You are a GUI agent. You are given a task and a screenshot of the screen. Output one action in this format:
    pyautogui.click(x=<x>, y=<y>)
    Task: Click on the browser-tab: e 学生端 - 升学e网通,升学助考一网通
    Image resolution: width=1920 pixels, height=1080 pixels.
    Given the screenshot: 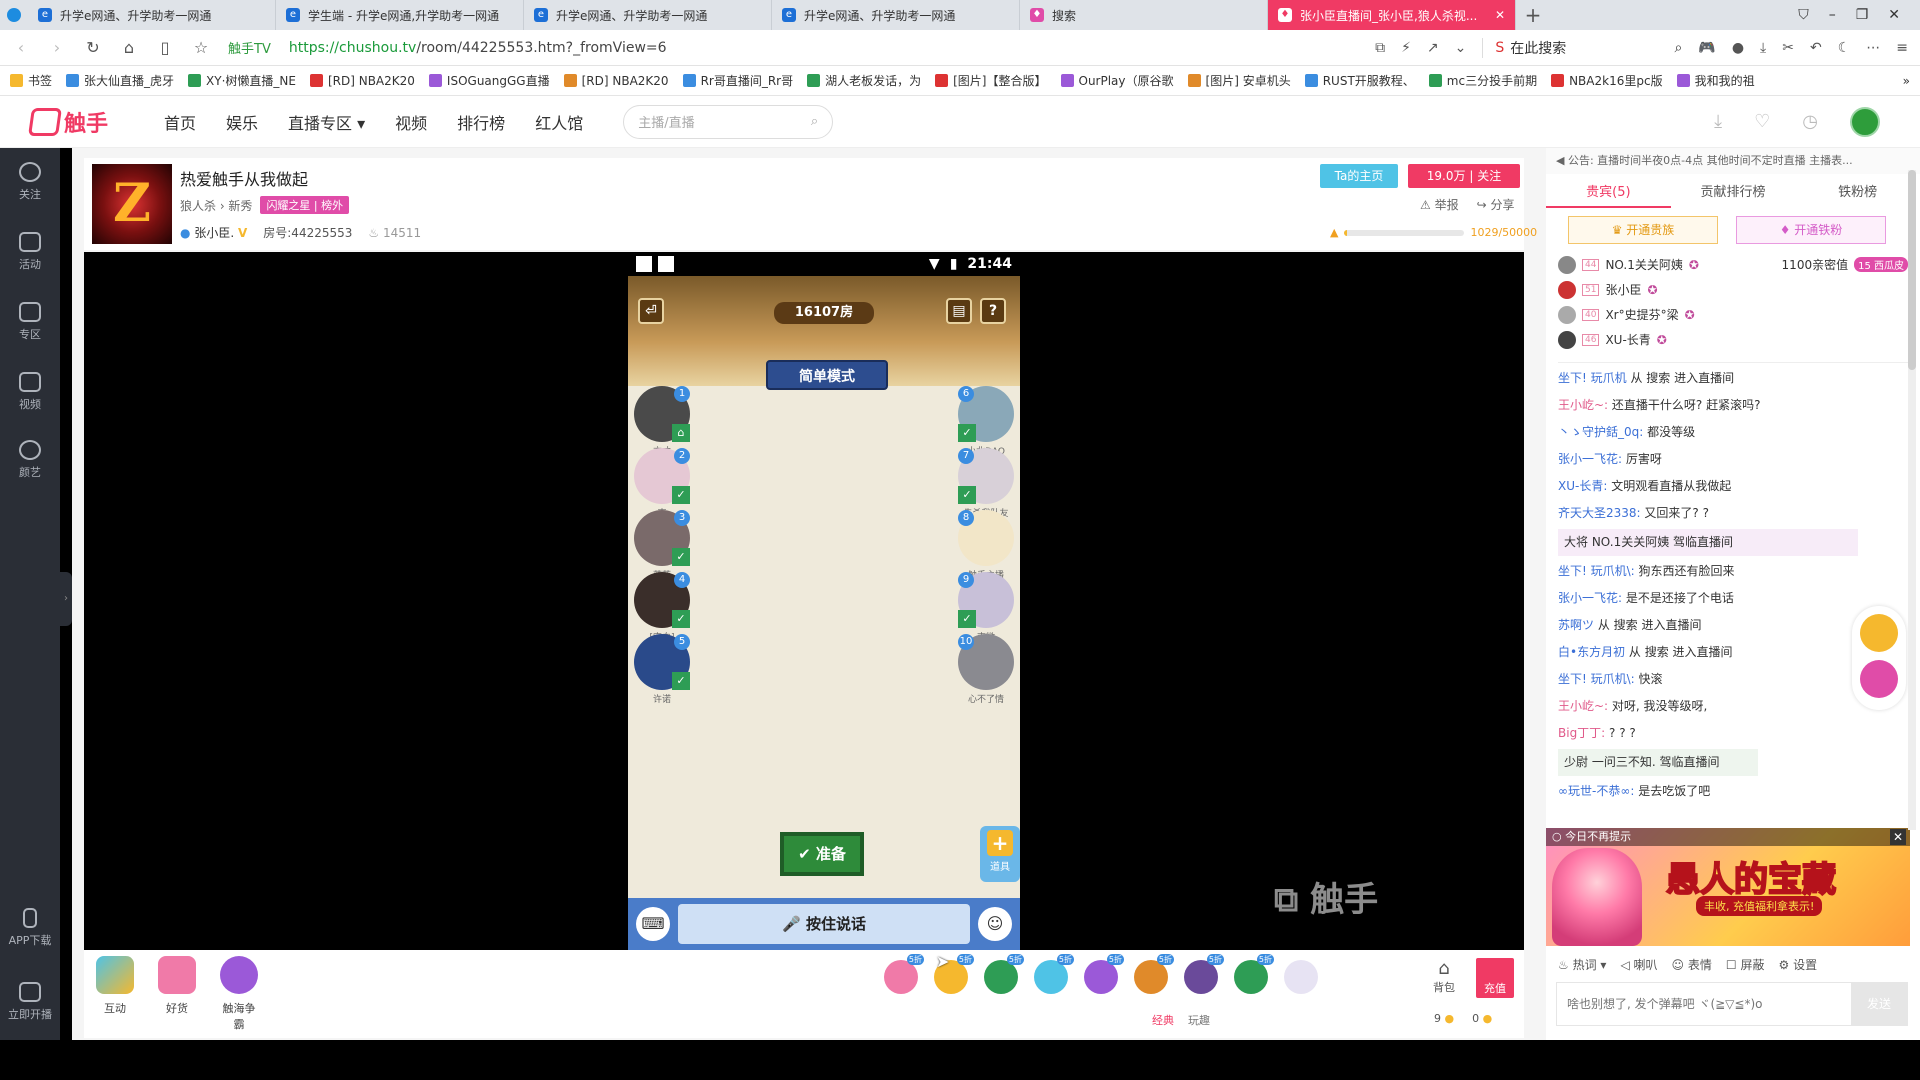 What is the action you would take?
    pyautogui.click(x=400, y=15)
    